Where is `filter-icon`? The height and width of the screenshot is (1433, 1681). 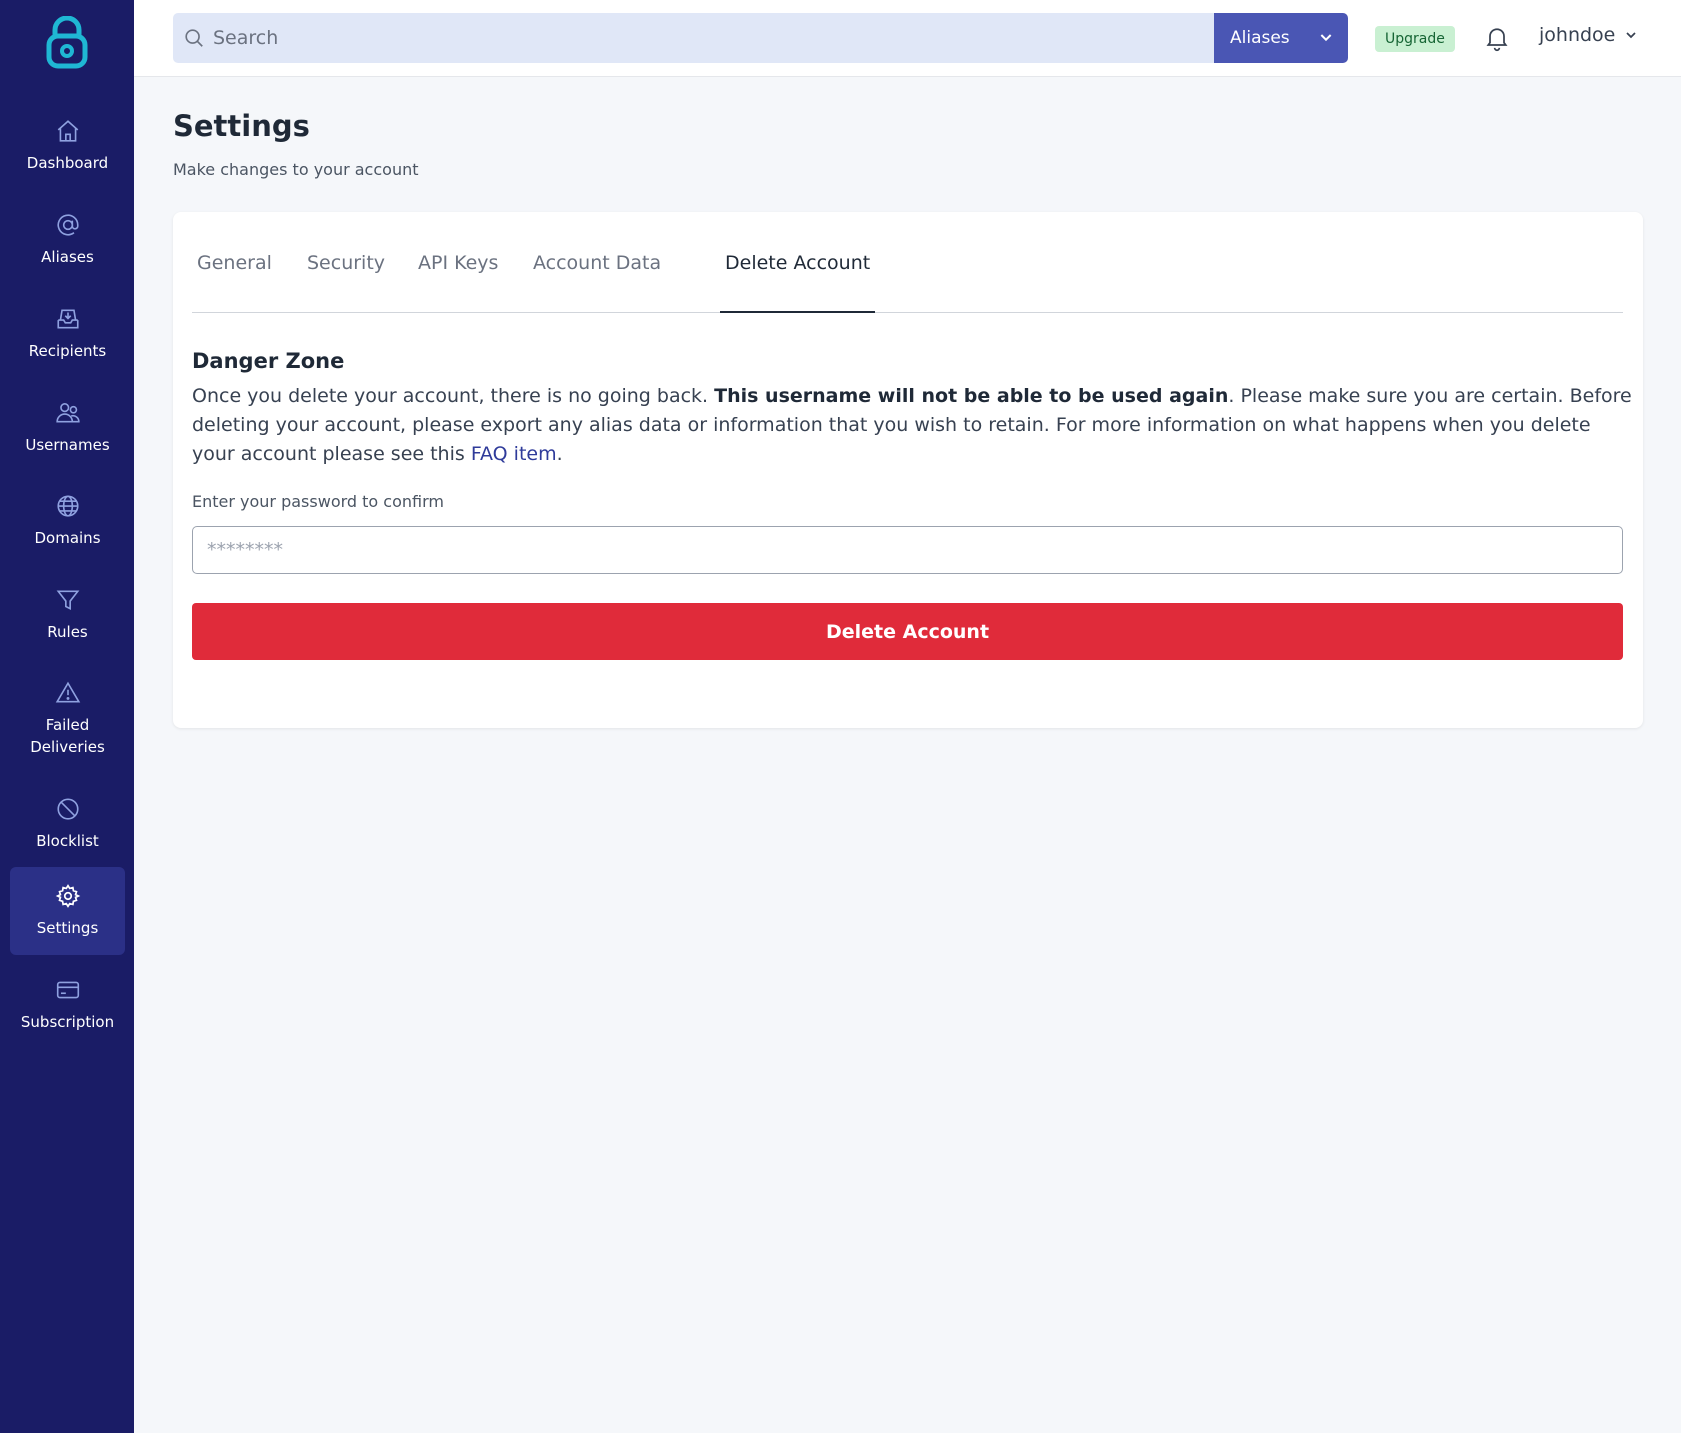
filter-icon is located at coordinates (68, 600).